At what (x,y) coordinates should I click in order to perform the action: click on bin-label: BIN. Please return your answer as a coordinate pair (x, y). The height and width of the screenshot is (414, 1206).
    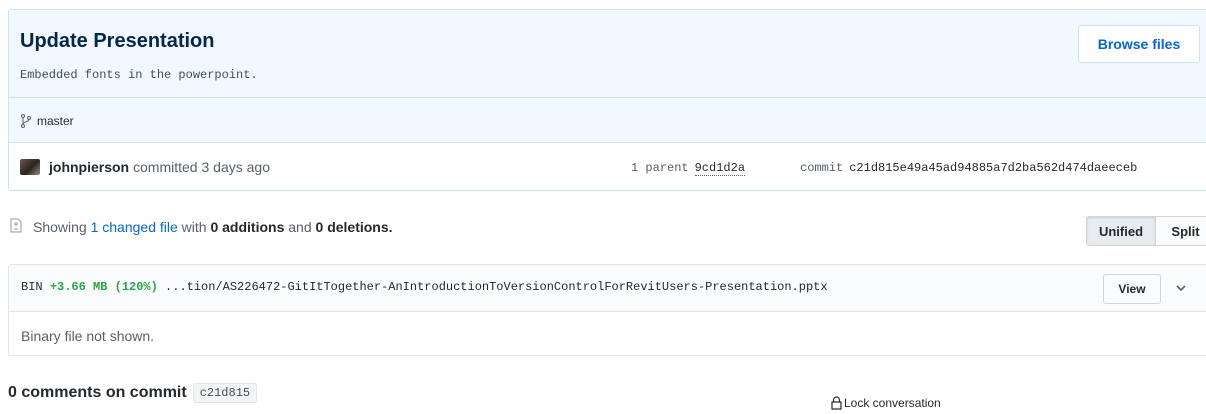
    Looking at the image, I should click on (32, 287).